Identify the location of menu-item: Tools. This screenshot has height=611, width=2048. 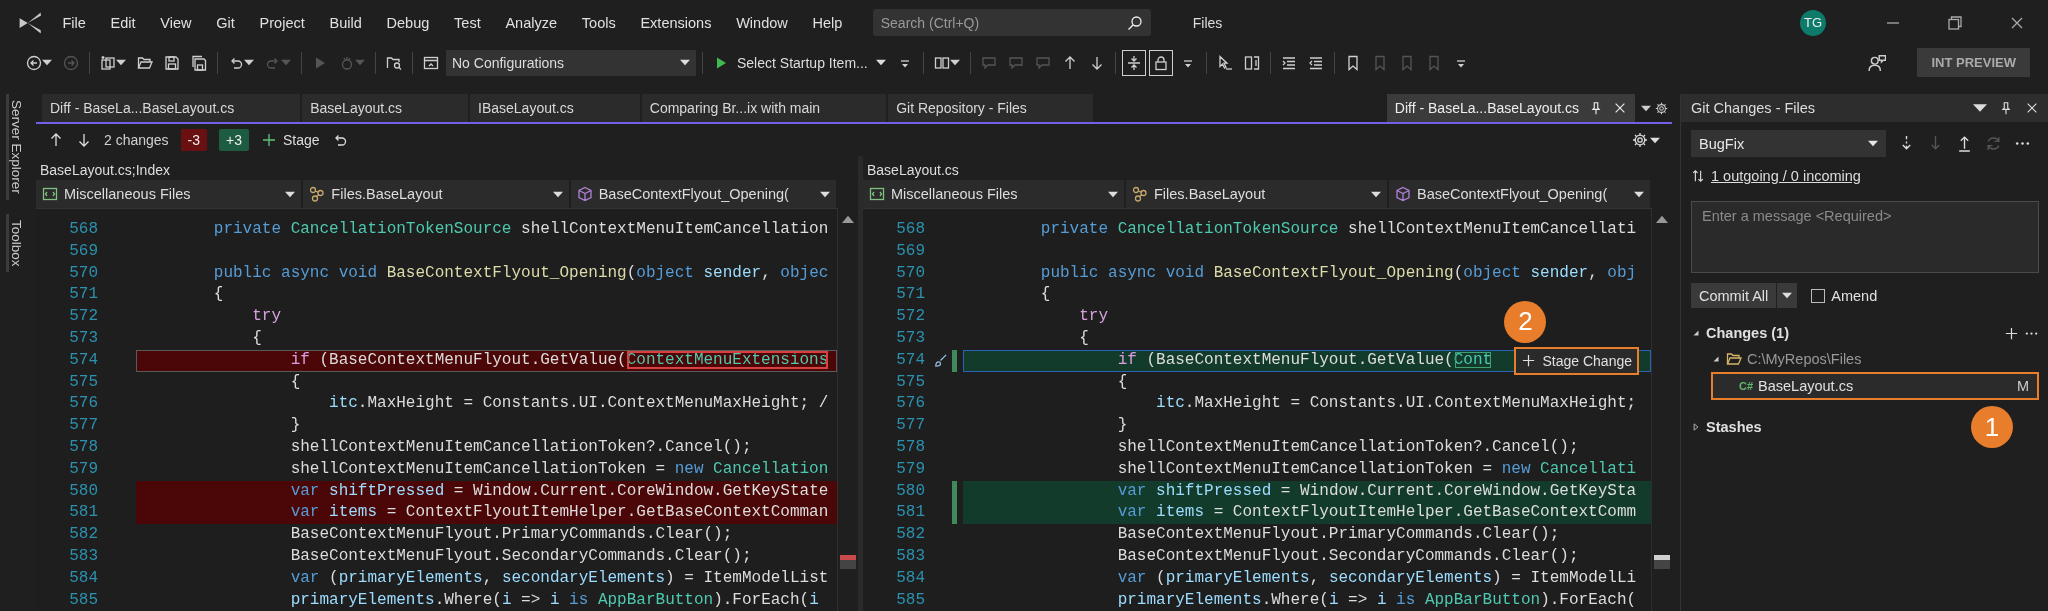
(599, 22).